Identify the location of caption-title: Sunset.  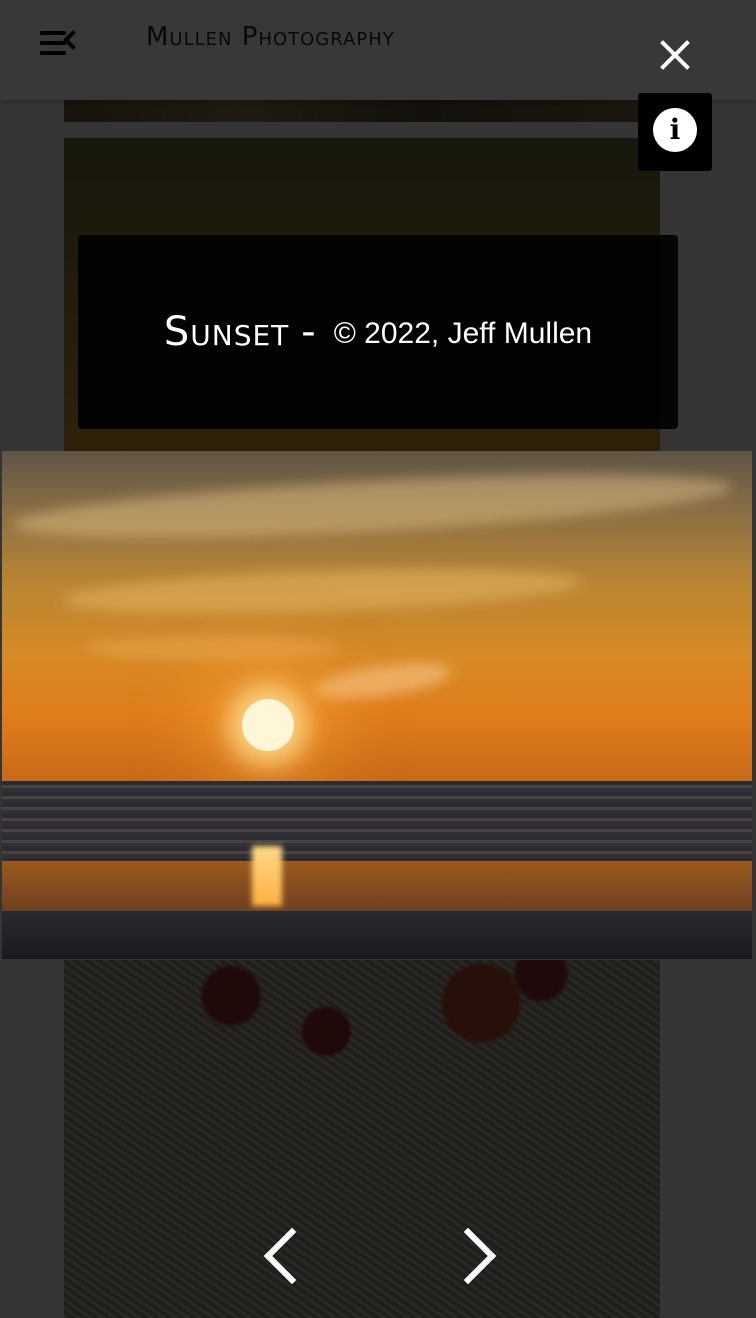
(226, 332).